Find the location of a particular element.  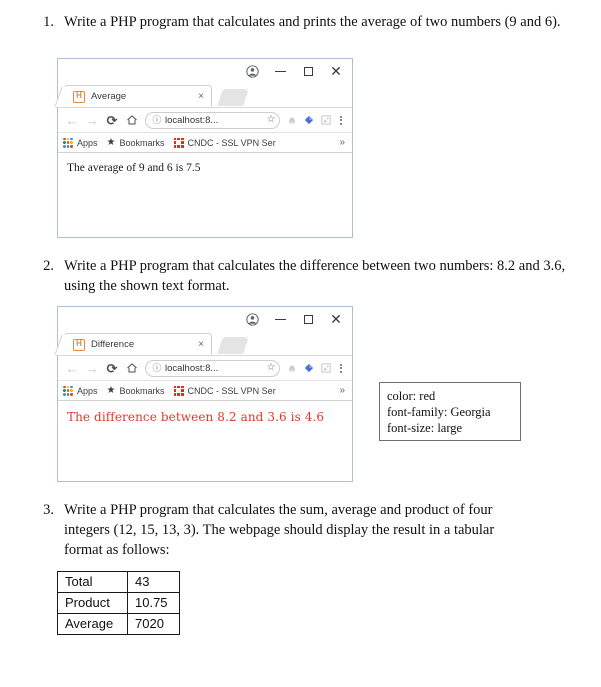

question-number-2: 2. is located at coordinates (48, 266).